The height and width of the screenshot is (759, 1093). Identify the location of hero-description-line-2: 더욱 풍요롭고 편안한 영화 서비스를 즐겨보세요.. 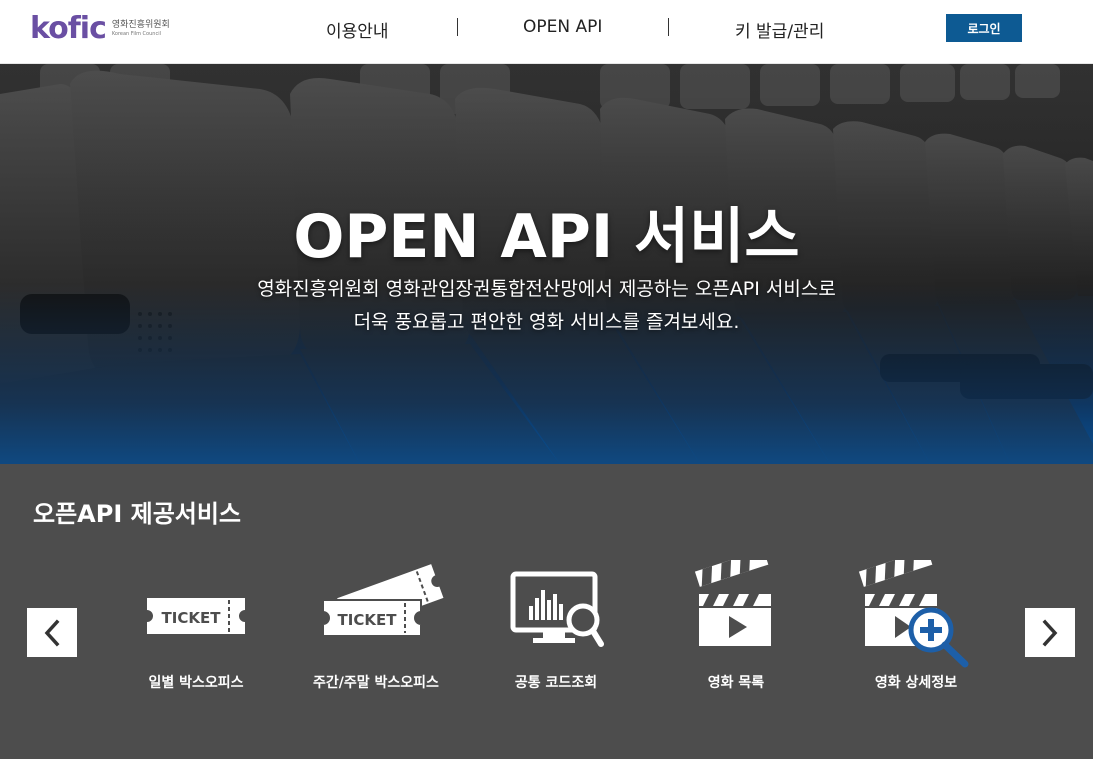
(546, 322).